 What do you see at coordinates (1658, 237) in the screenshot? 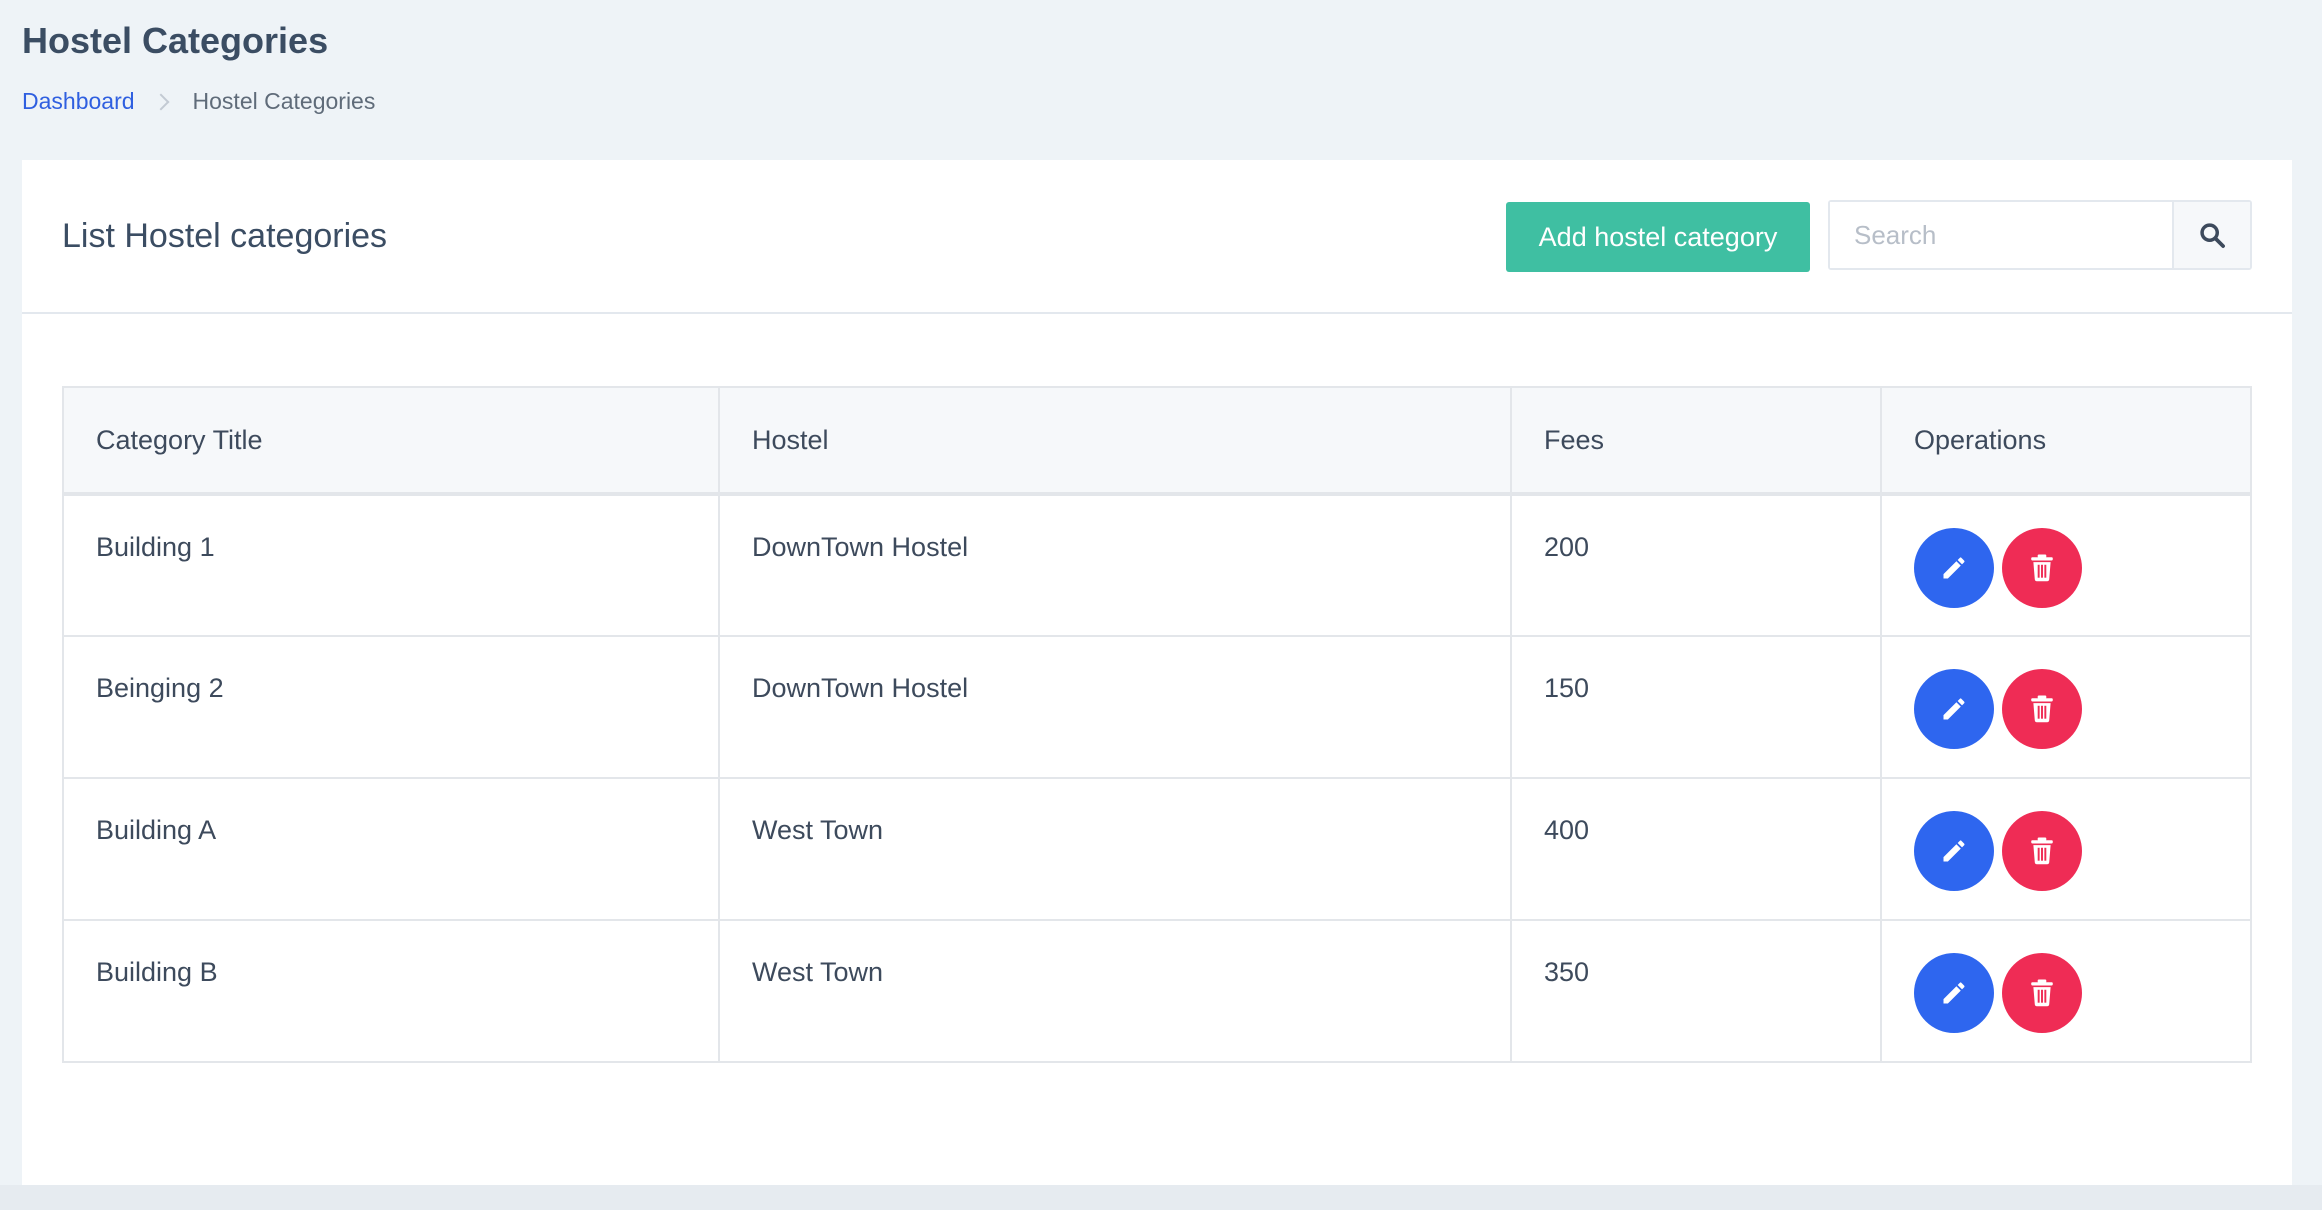
I see `add-hostel-category-button: Add hostel category` at bounding box center [1658, 237].